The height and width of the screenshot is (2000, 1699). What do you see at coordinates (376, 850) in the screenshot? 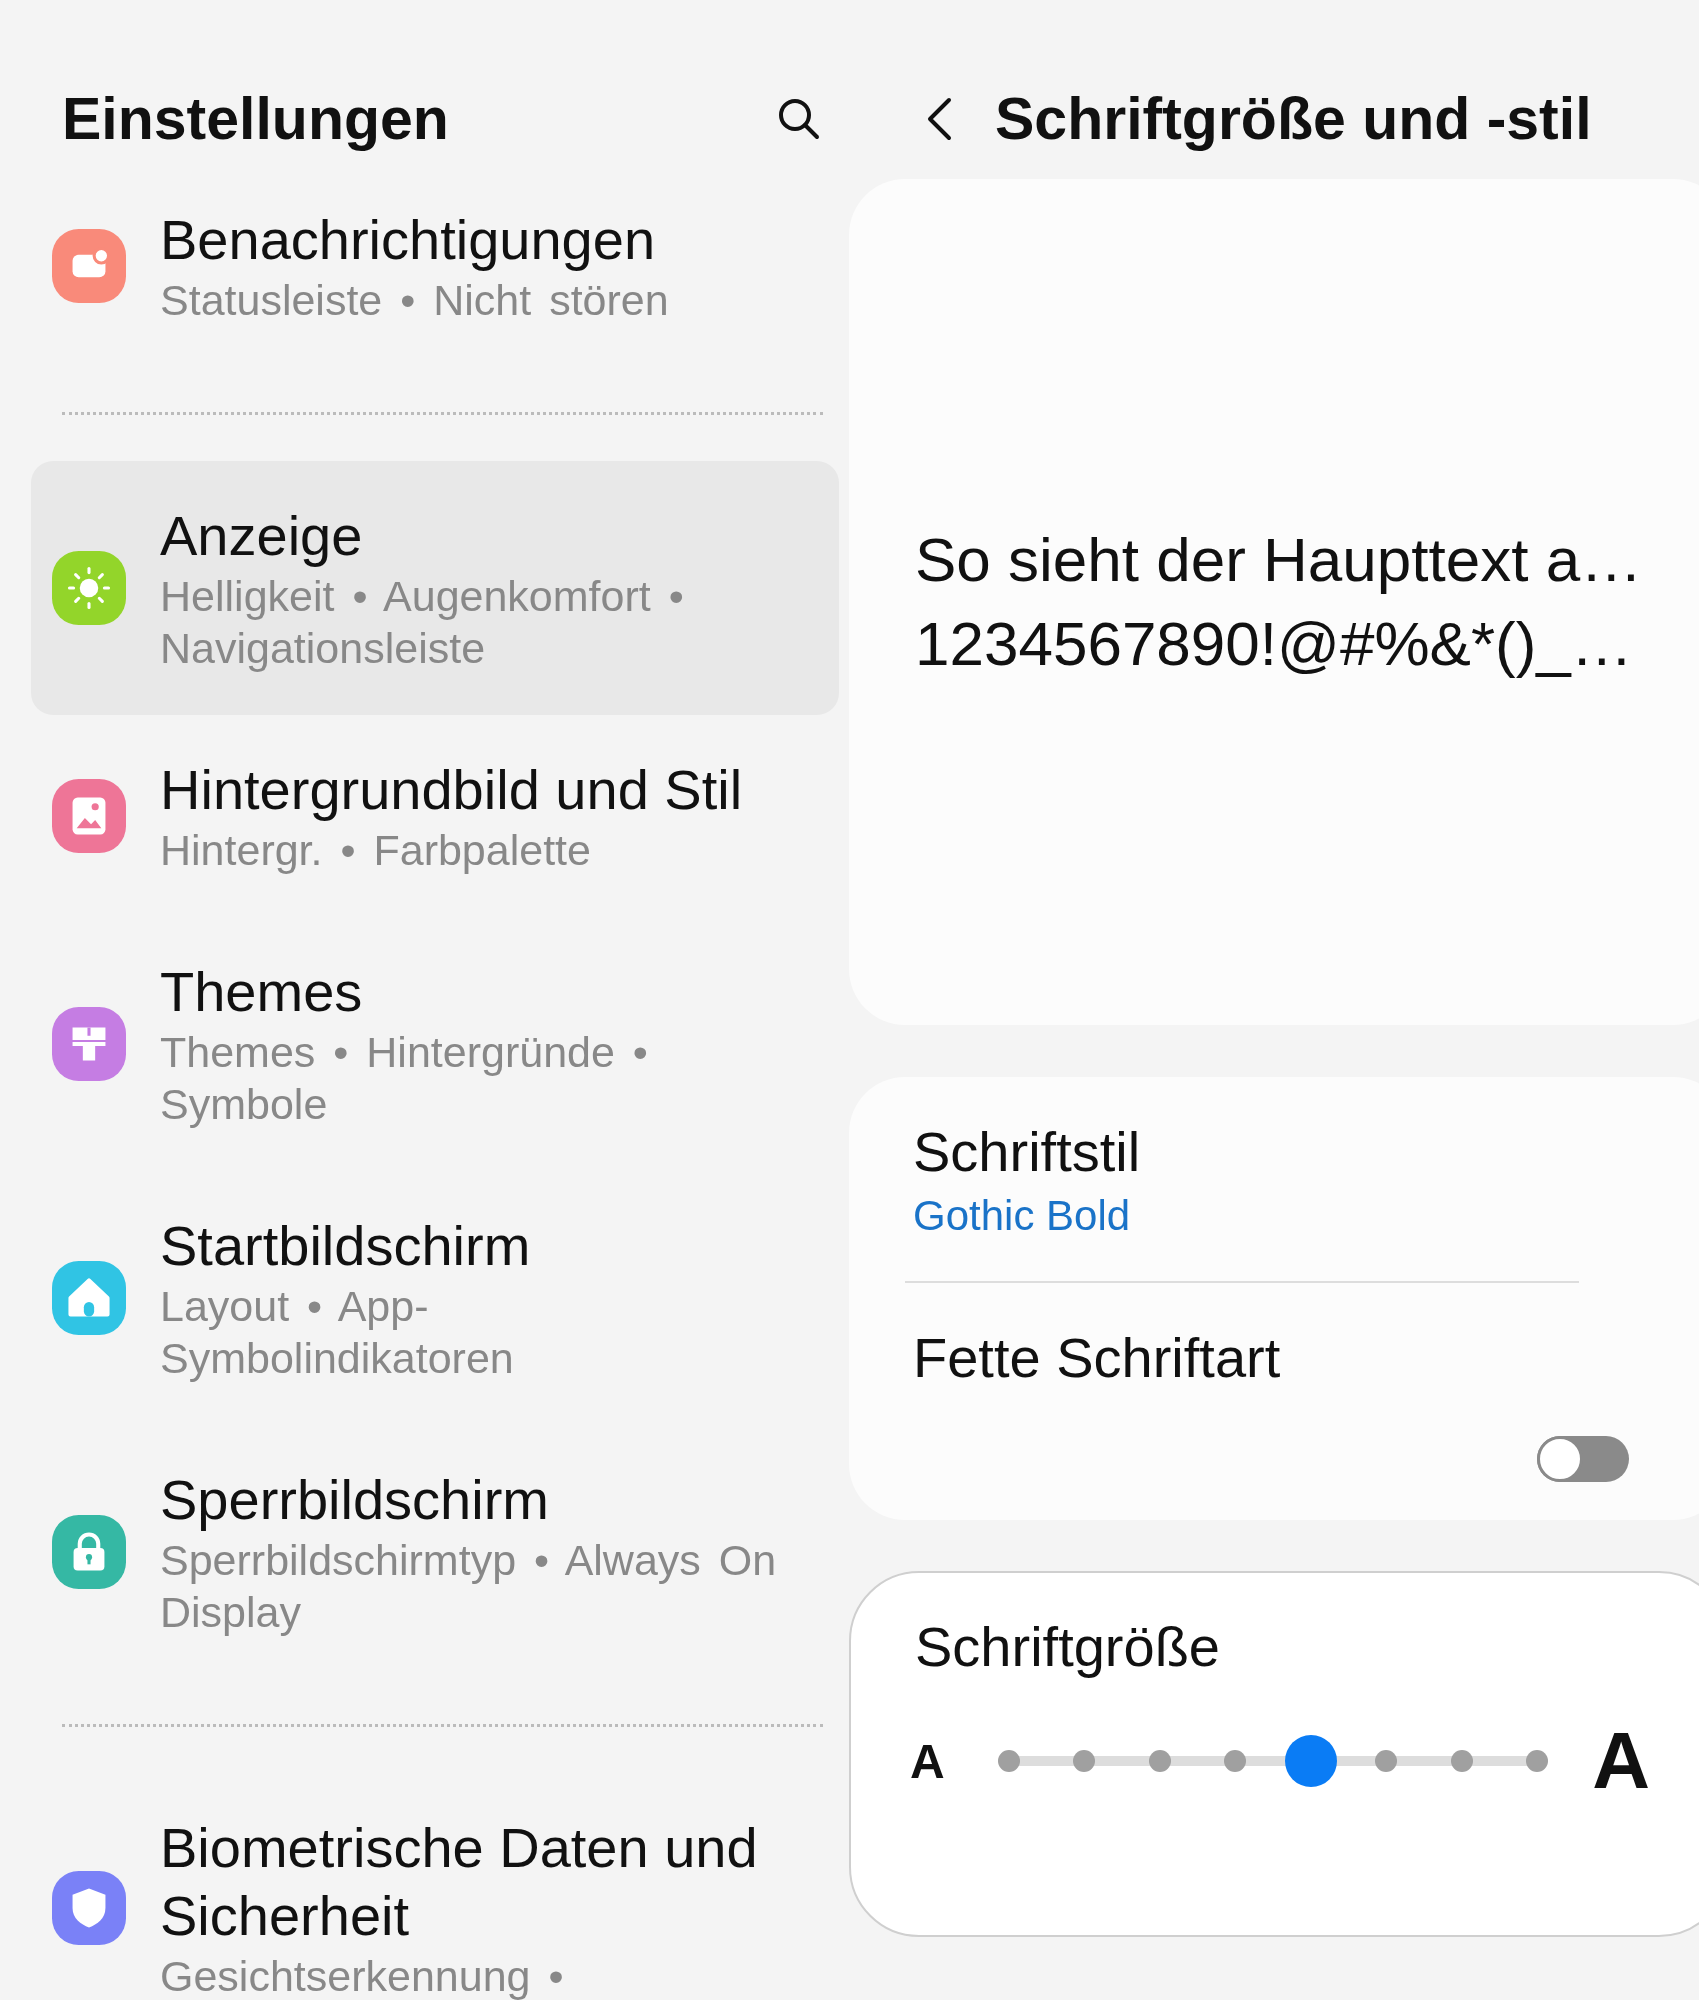
I see `item-subtitle: Hintergr. • Farbpalette` at bounding box center [376, 850].